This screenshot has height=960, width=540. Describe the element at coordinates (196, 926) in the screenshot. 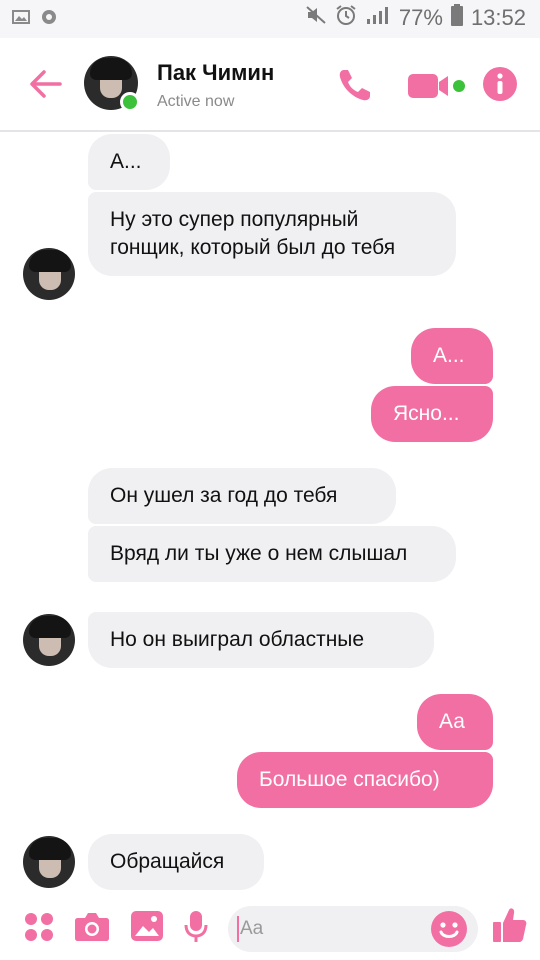

I see `microphone-icon` at that location.